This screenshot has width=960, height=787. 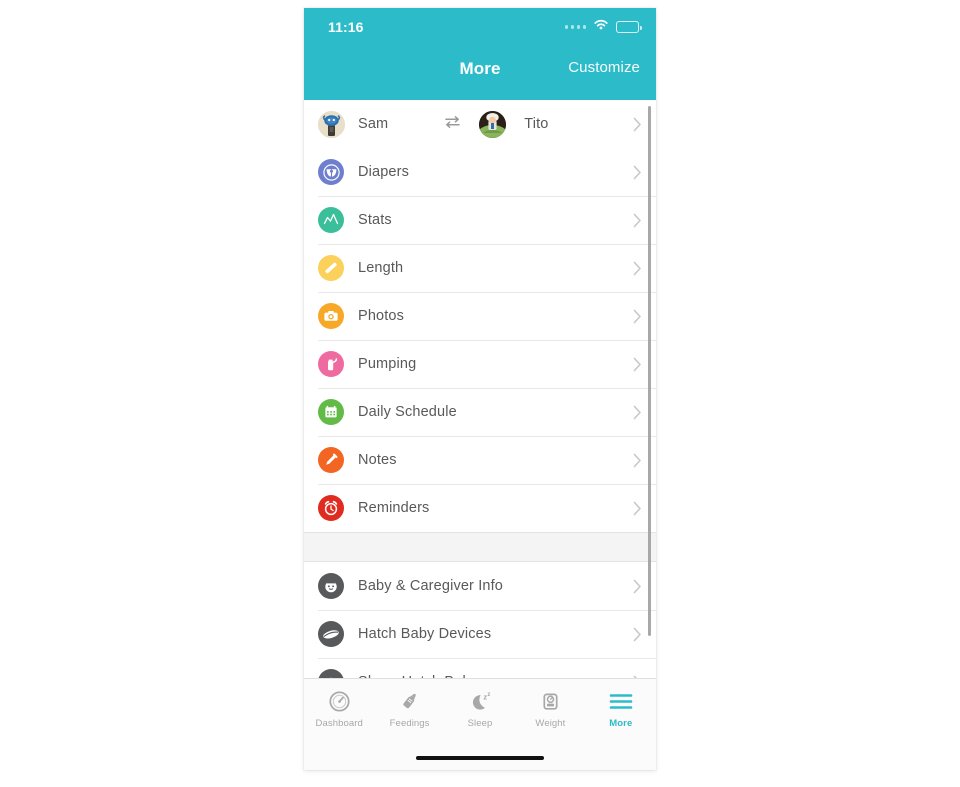 I want to click on list-item-notes: Notes, so click(x=480, y=460).